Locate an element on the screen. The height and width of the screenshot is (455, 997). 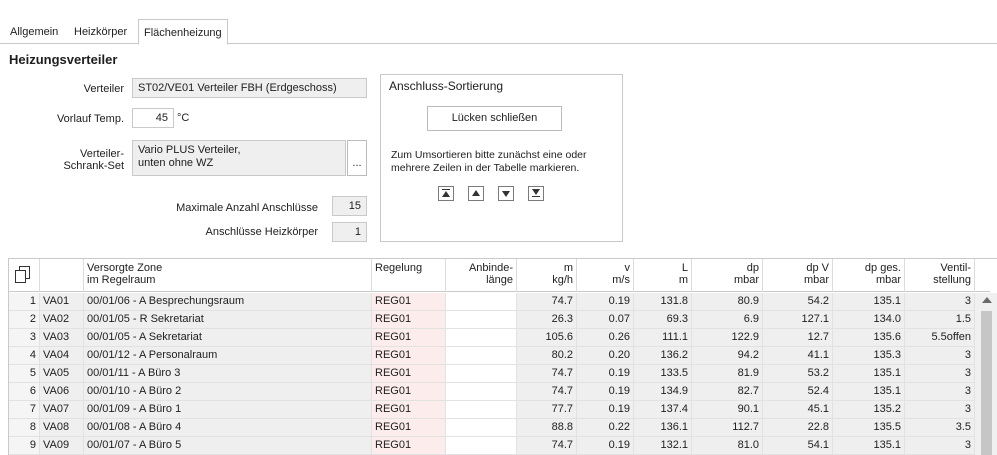
row-number: 4 is located at coordinates (24, 356).